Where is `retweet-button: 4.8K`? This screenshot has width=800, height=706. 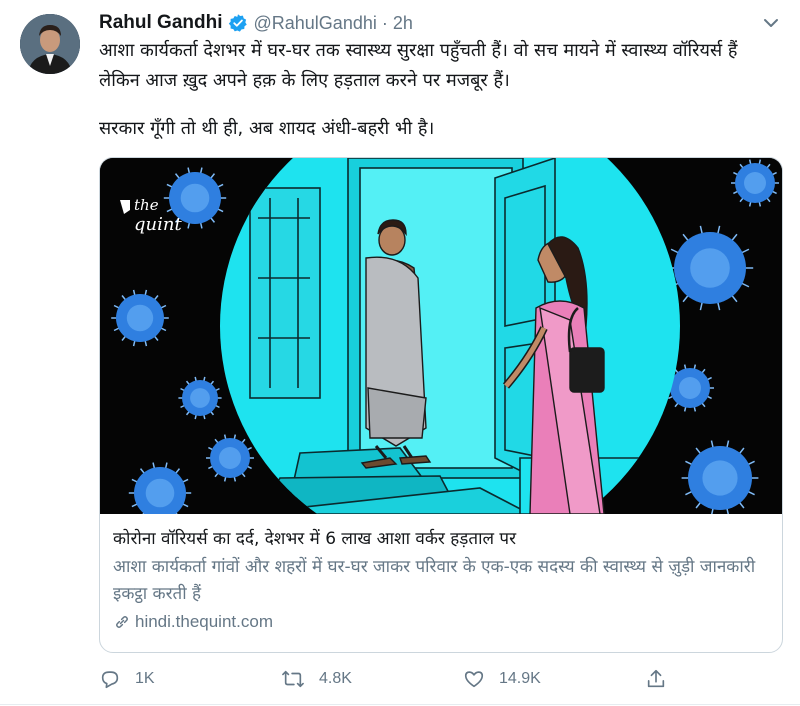 retweet-button: 4.8K is located at coordinates (316, 679).